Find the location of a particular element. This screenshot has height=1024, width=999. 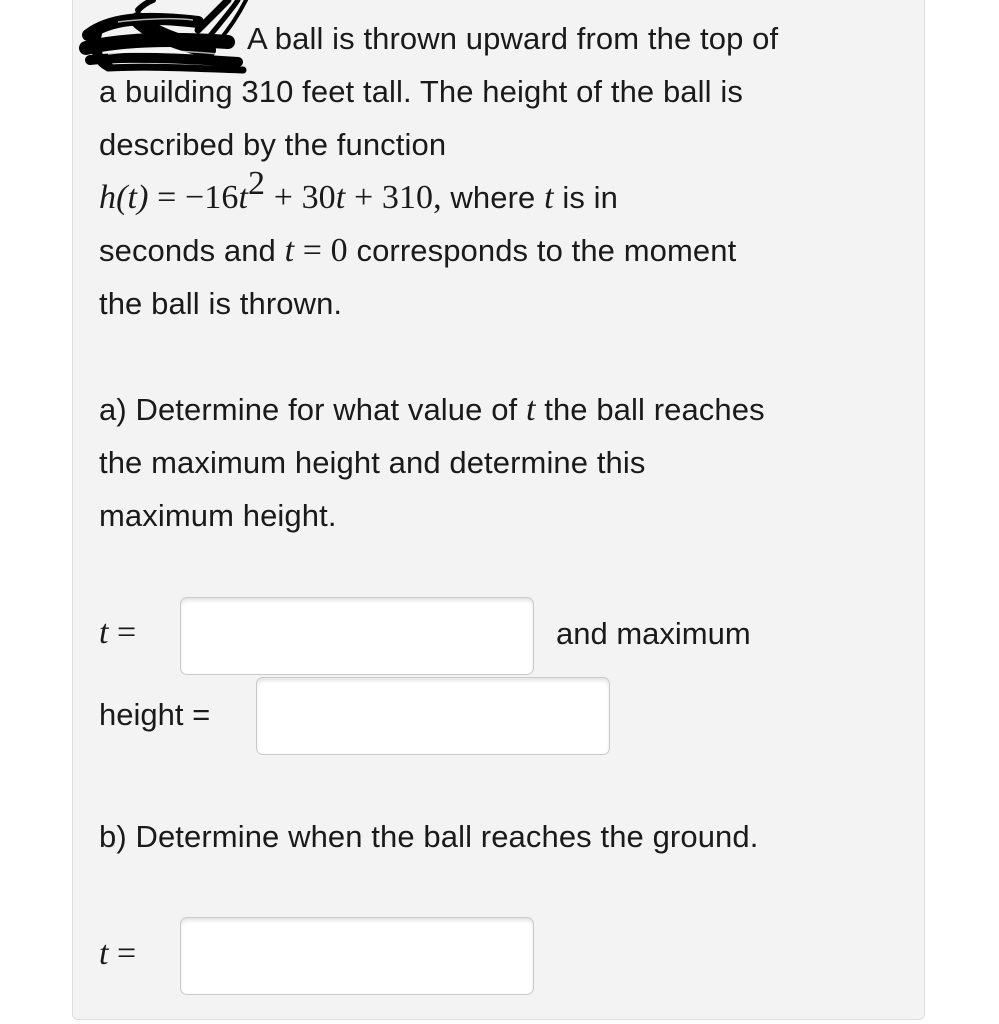

part-b-t-label: t = is located at coordinates (117, 954).